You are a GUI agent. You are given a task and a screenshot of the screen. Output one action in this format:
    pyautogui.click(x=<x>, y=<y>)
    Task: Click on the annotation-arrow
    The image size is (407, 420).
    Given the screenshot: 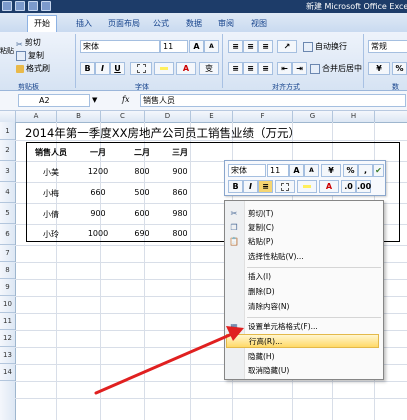 What is the action you would take?
    pyautogui.click(x=169, y=360)
    